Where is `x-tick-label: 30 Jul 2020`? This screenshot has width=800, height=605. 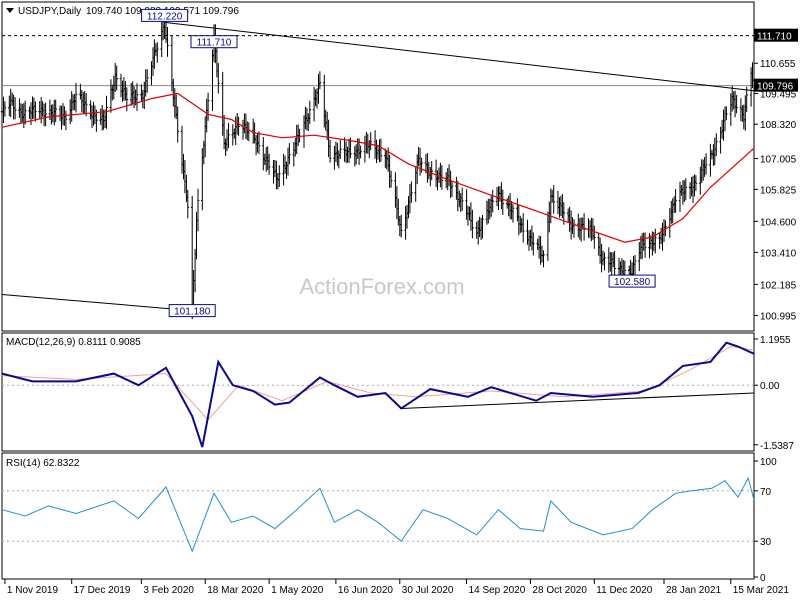 x-tick-label: 30 Jul 2020 is located at coordinates (428, 590).